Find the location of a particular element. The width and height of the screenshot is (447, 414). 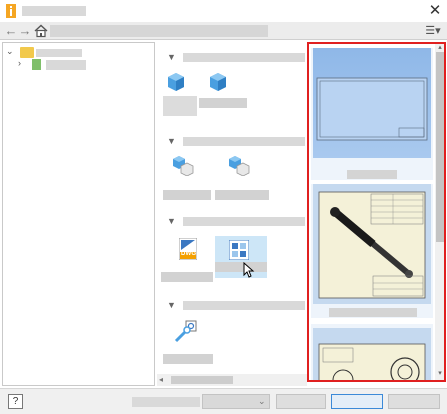

project-dropdown: ⌄ is located at coordinates (236, 401).